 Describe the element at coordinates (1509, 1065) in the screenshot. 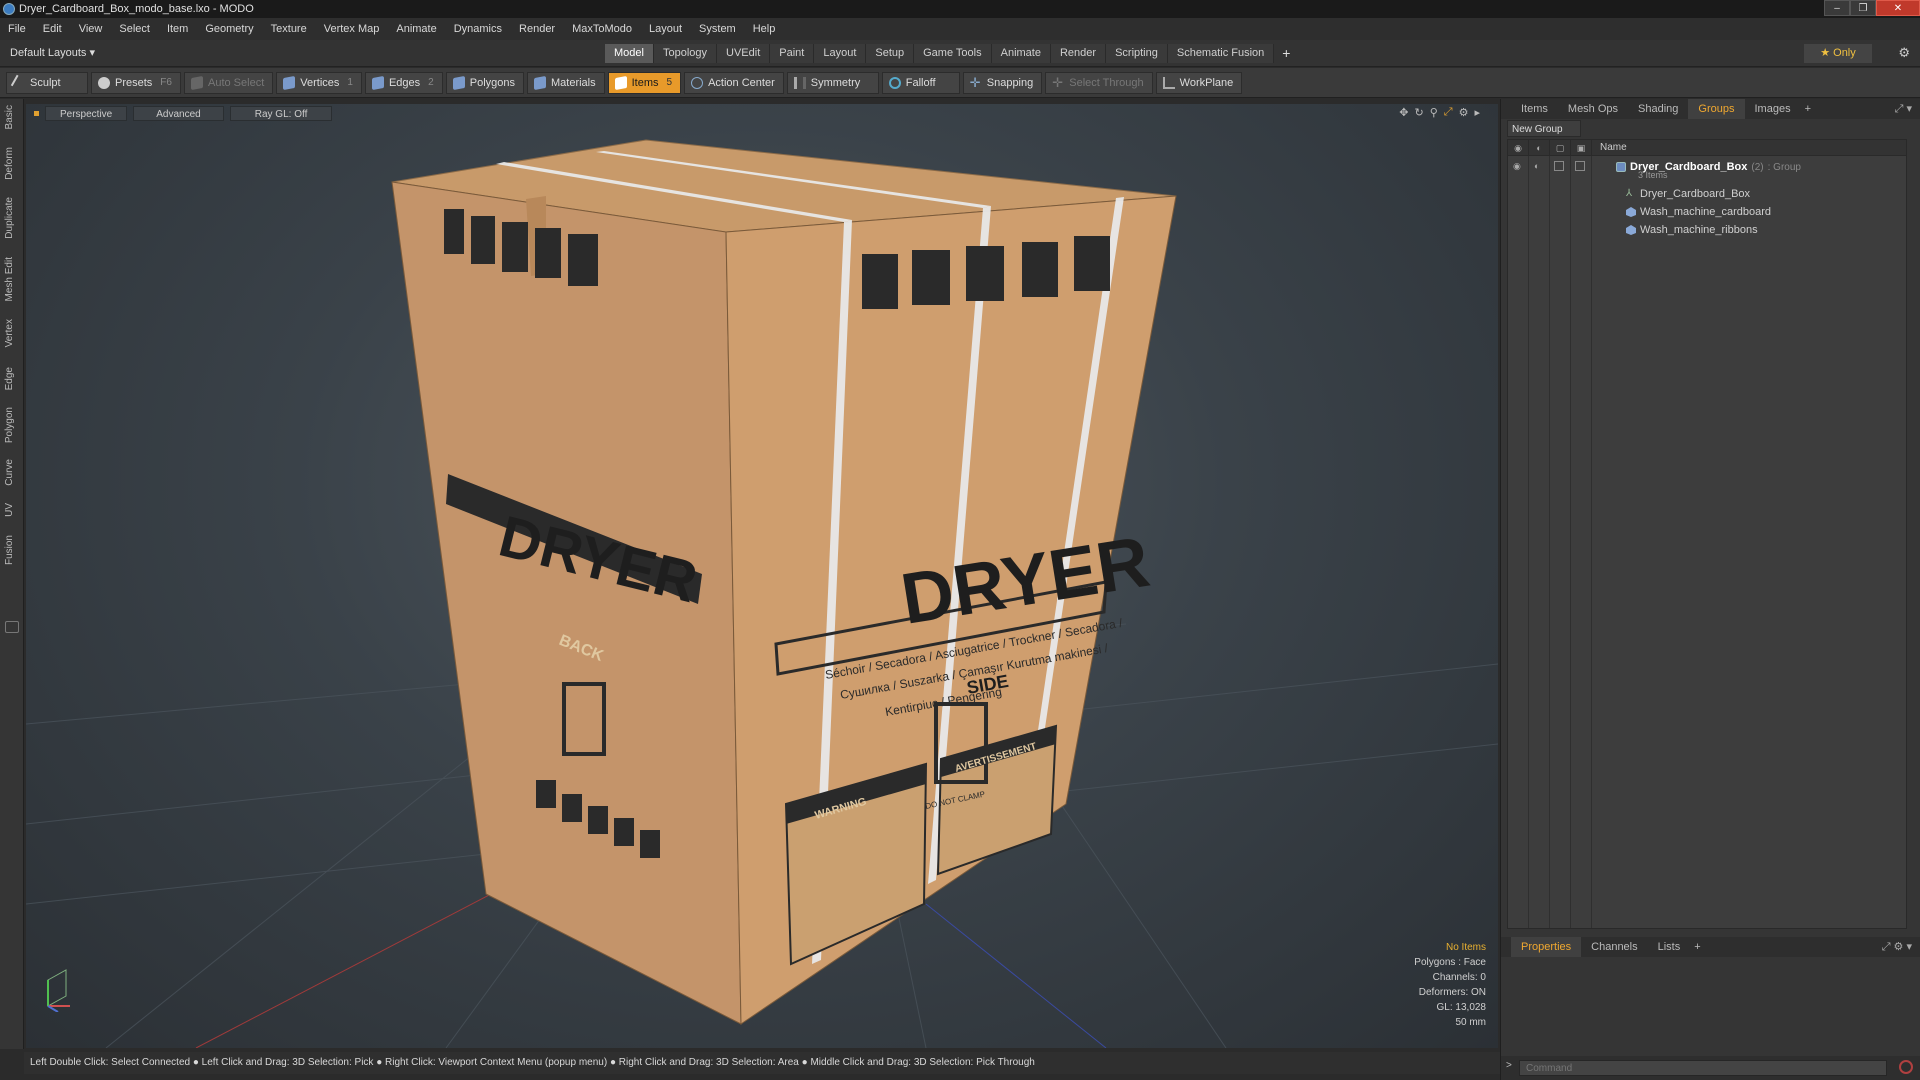

I see `command-history-icon: >` at that location.